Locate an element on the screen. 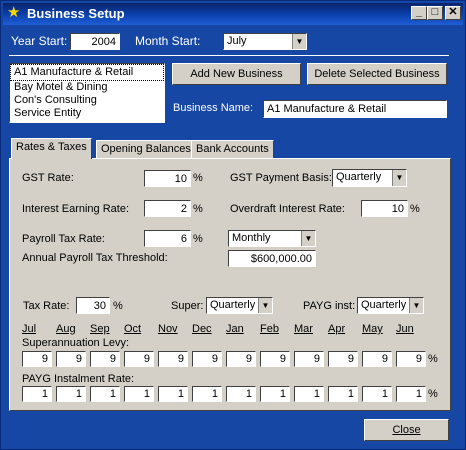 The width and height of the screenshot is (466, 450). divider is located at coordinates (229, 55).